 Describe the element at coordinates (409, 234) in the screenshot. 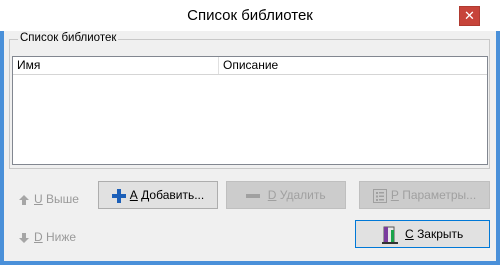

I see `close-hotkey: C` at that location.